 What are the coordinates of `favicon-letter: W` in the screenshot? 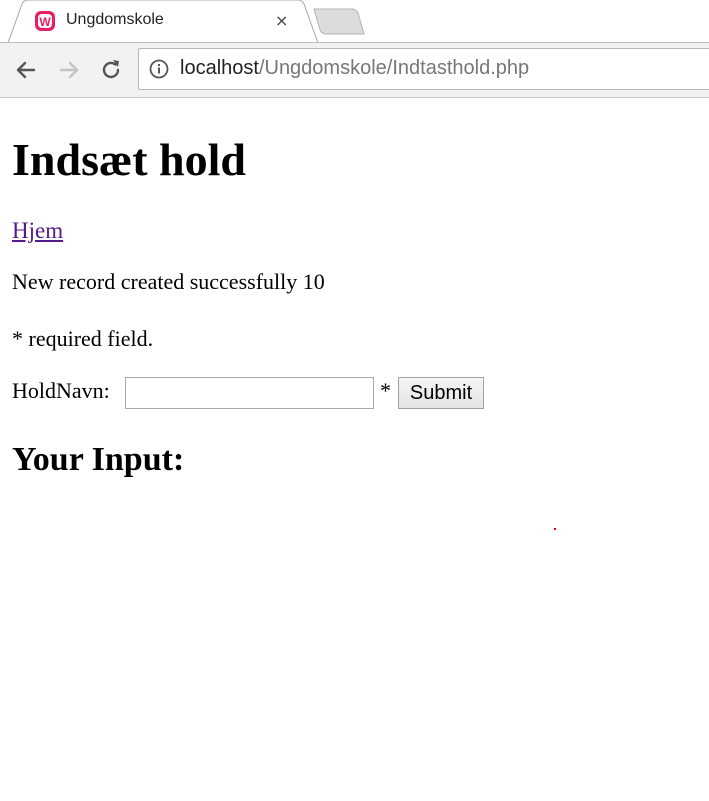 It's located at (45, 22).